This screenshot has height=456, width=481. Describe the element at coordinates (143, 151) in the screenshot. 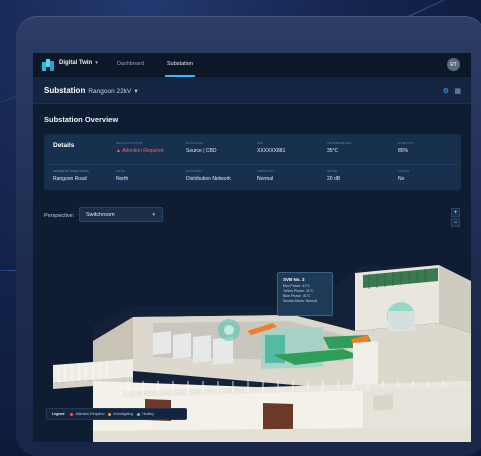

I see `health-status-text: Attention Required` at that location.